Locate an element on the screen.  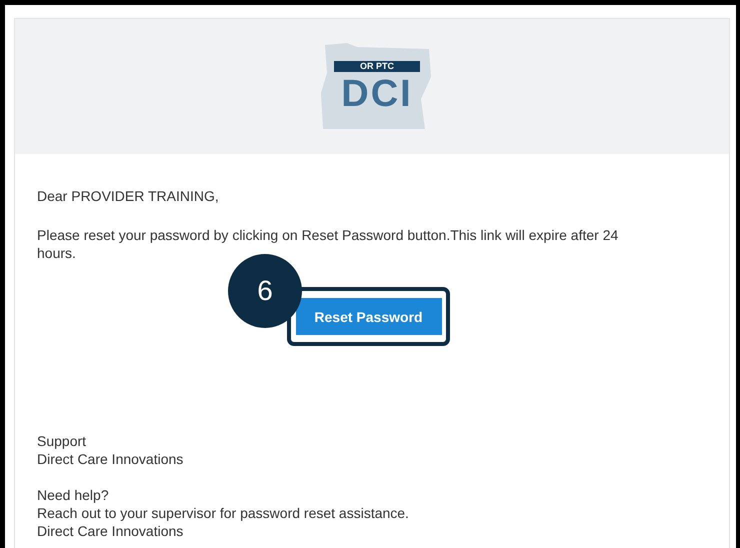
signature-line: Support is located at coordinates (62, 441).